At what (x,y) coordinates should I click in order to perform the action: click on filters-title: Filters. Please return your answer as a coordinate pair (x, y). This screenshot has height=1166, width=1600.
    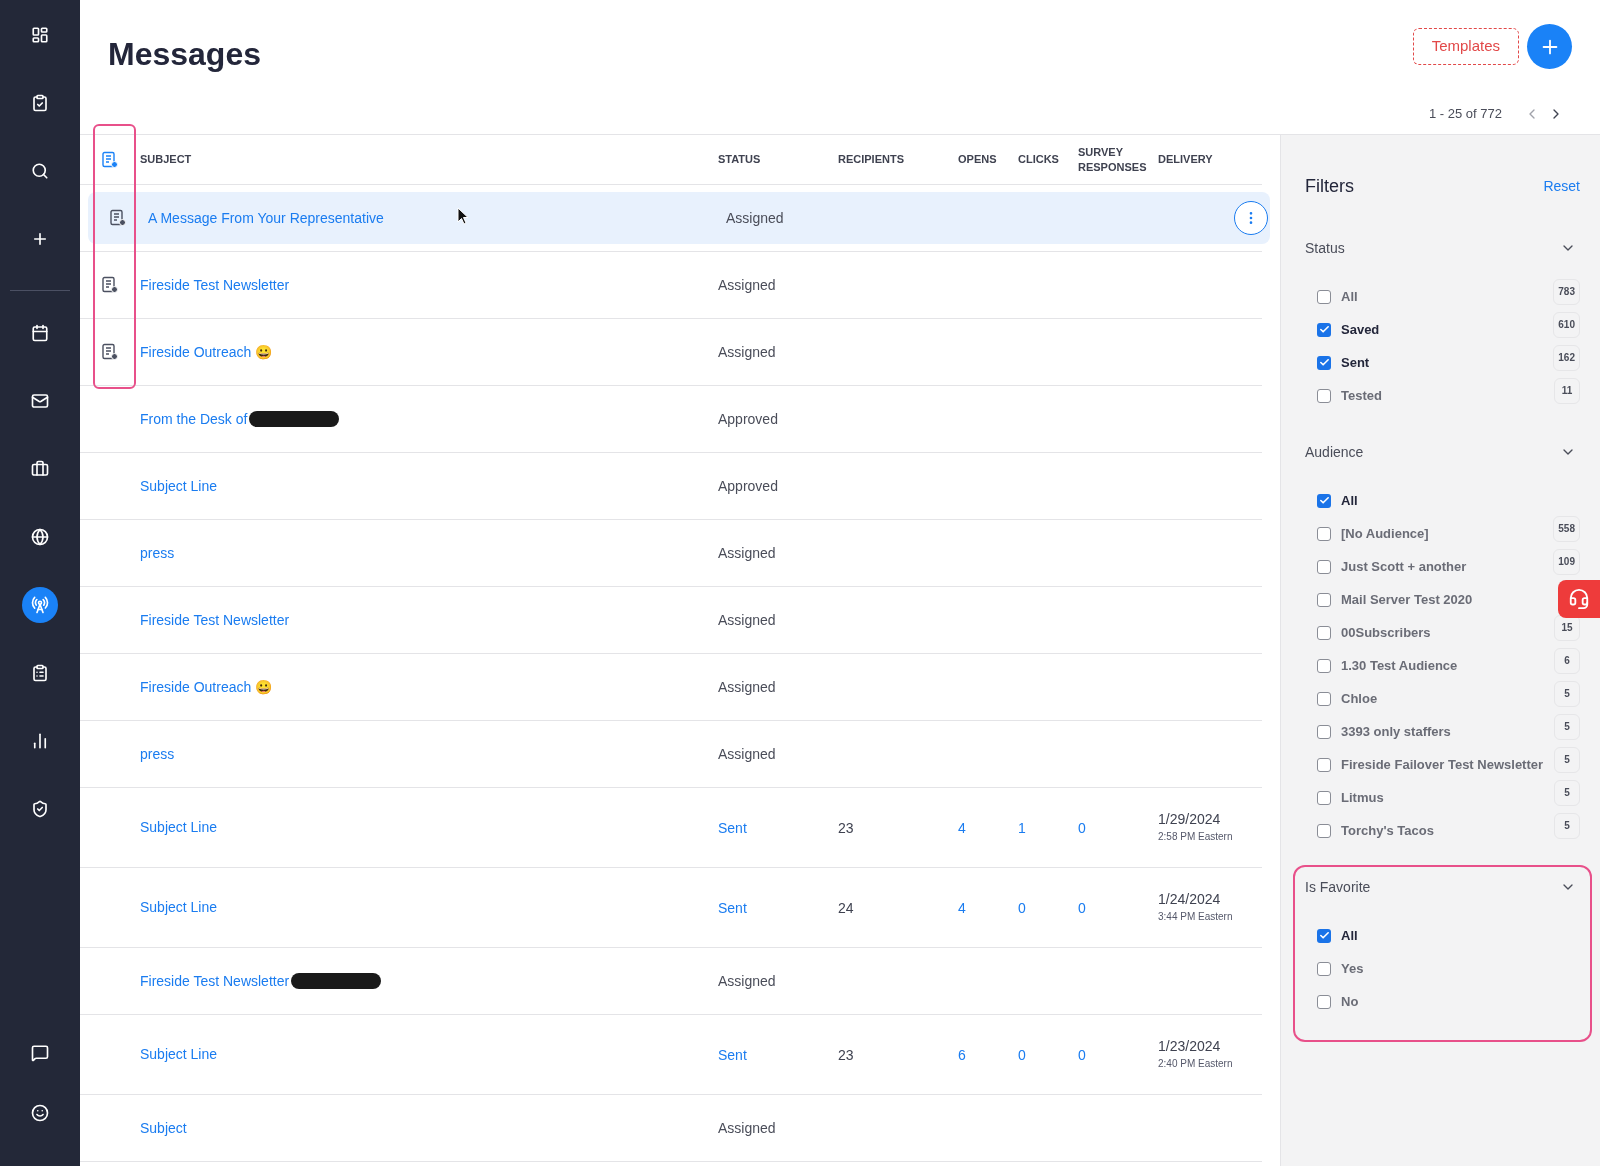
    Looking at the image, I should click on (1329, 186).